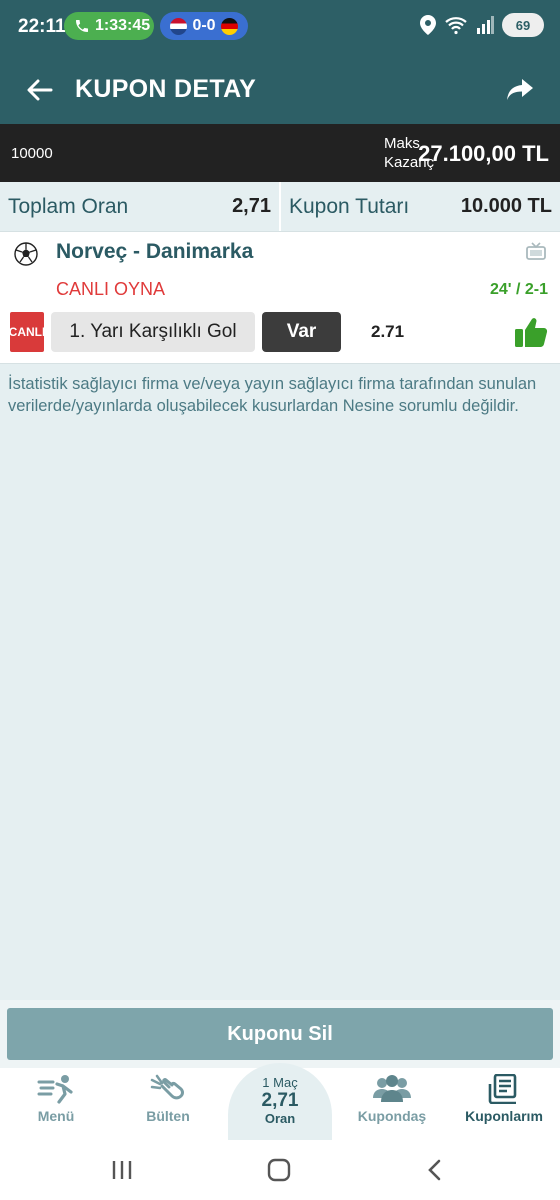 This screenshot has width=560, height=1200. What do you see at coordinates (504, 1116) in the screenshot?
I see `nav-my-coupons-label: Kuponlarım` at bounding box center [504, 1116].